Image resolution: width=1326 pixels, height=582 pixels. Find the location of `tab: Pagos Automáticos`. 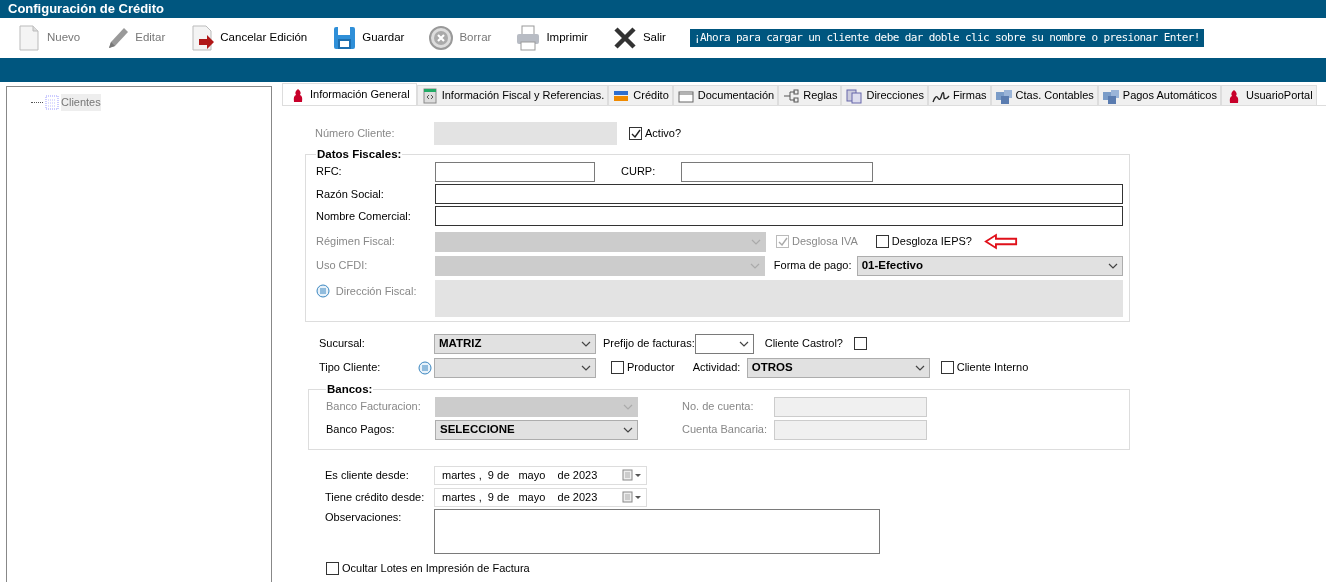

tab: Pagos Automáticos is located at coordinates (1159, 95).